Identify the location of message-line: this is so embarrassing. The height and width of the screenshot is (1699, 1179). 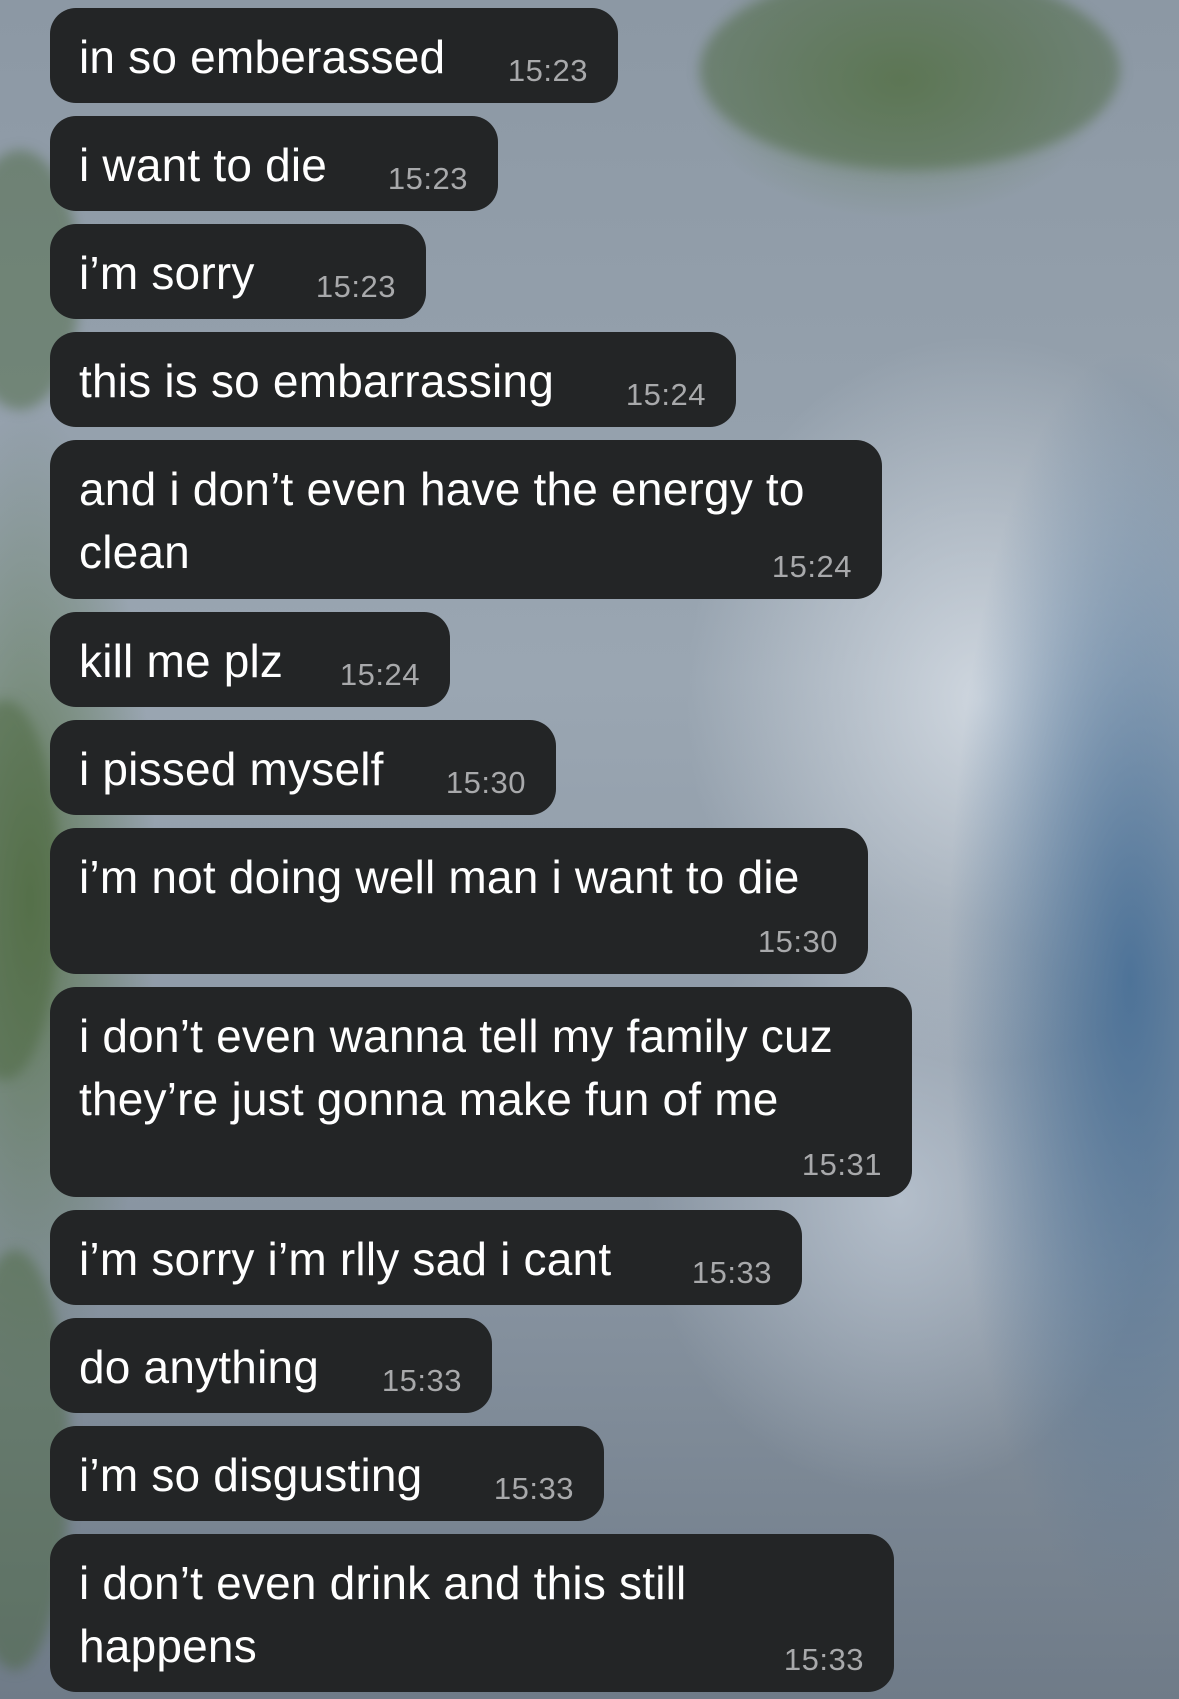
(316, 381).